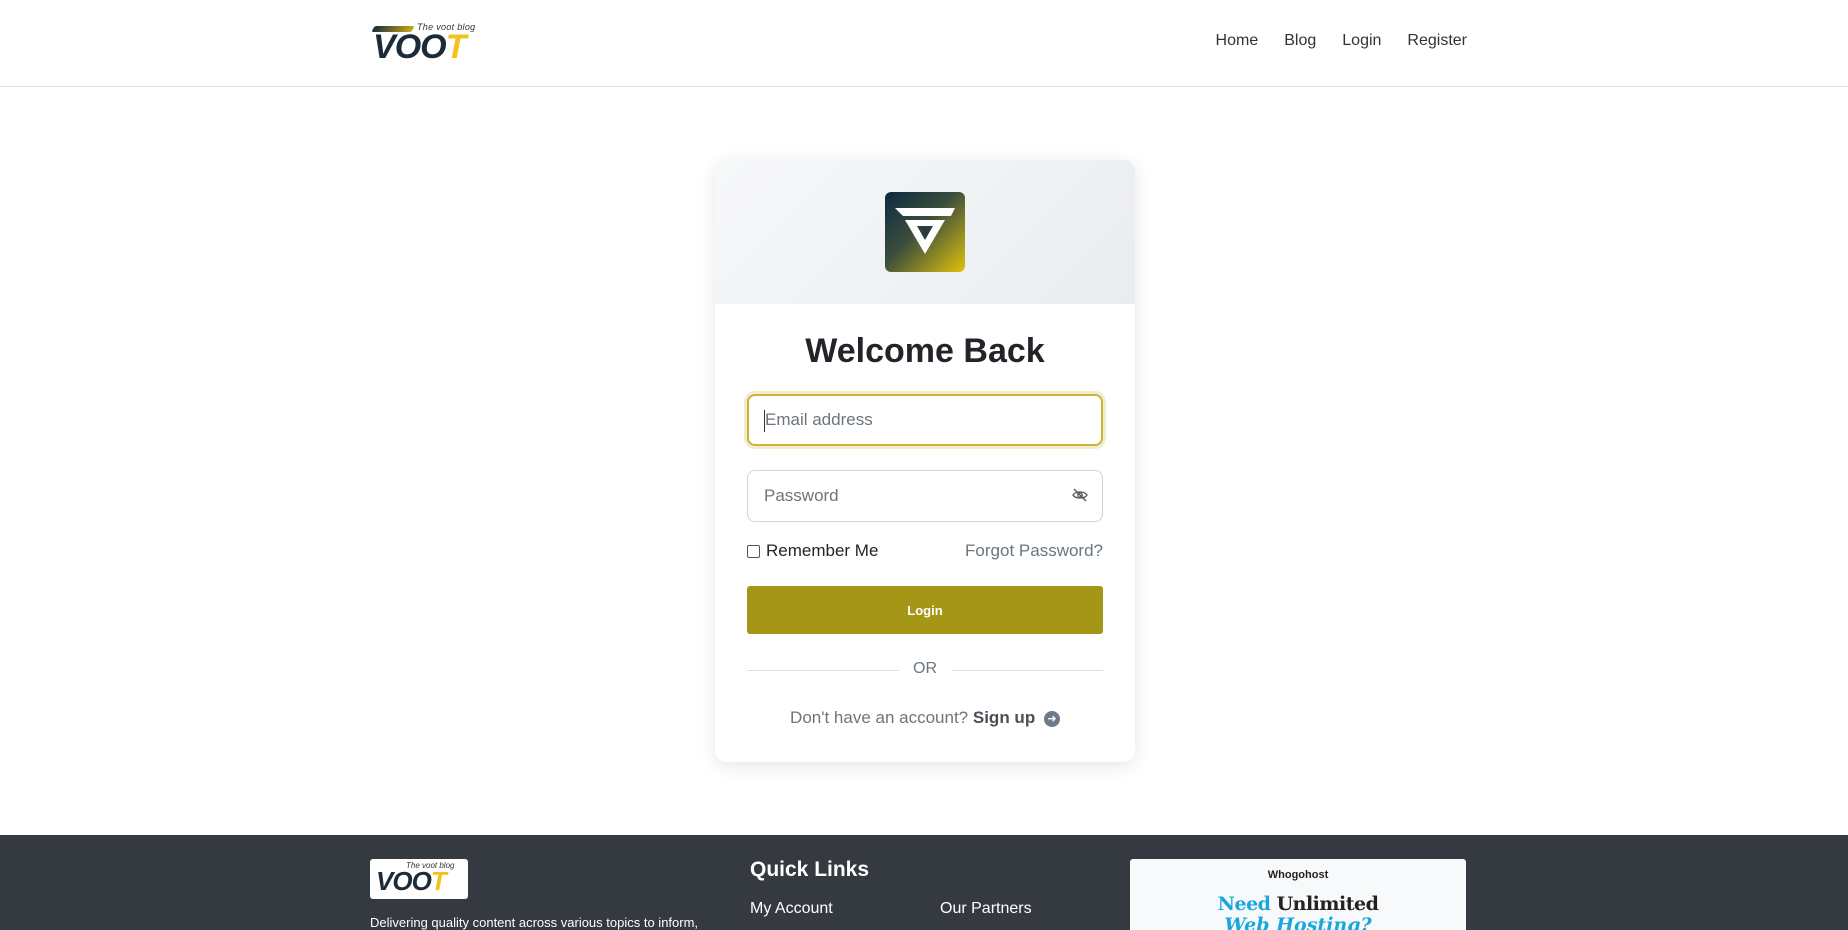 The width and height of the screenshot is (1848, 930). What do you see at coordinates (1051, 719) in the screenshot?
I see `arrow-right-circle-icon: ➜` at bounding box center [1051, 719].